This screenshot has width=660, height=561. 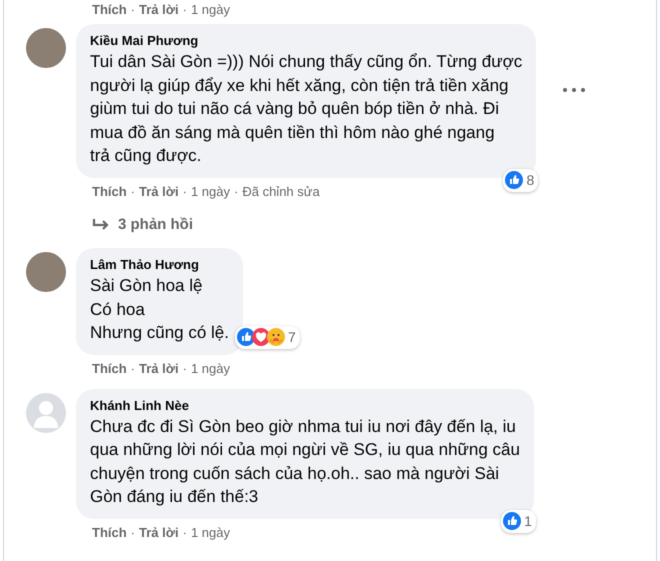 What do you see at coordinates (574, 90) in the screenshot?
I see `more-options-icon` at bounding box center [574, 90].